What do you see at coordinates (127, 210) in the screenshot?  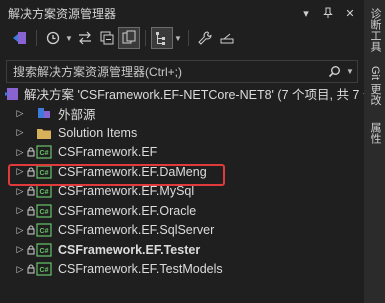 I see `tree-item-label: CSFramework.EF.Oracle` at bounding box center [127, 210].